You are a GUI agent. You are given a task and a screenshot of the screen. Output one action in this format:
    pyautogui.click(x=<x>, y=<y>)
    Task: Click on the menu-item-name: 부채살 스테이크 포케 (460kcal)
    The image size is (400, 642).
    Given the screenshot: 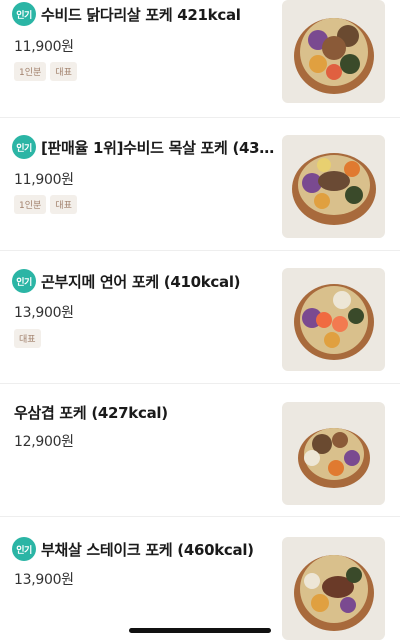 What is the action you would take?
    pyautogui.click(x=147, y=549)
    